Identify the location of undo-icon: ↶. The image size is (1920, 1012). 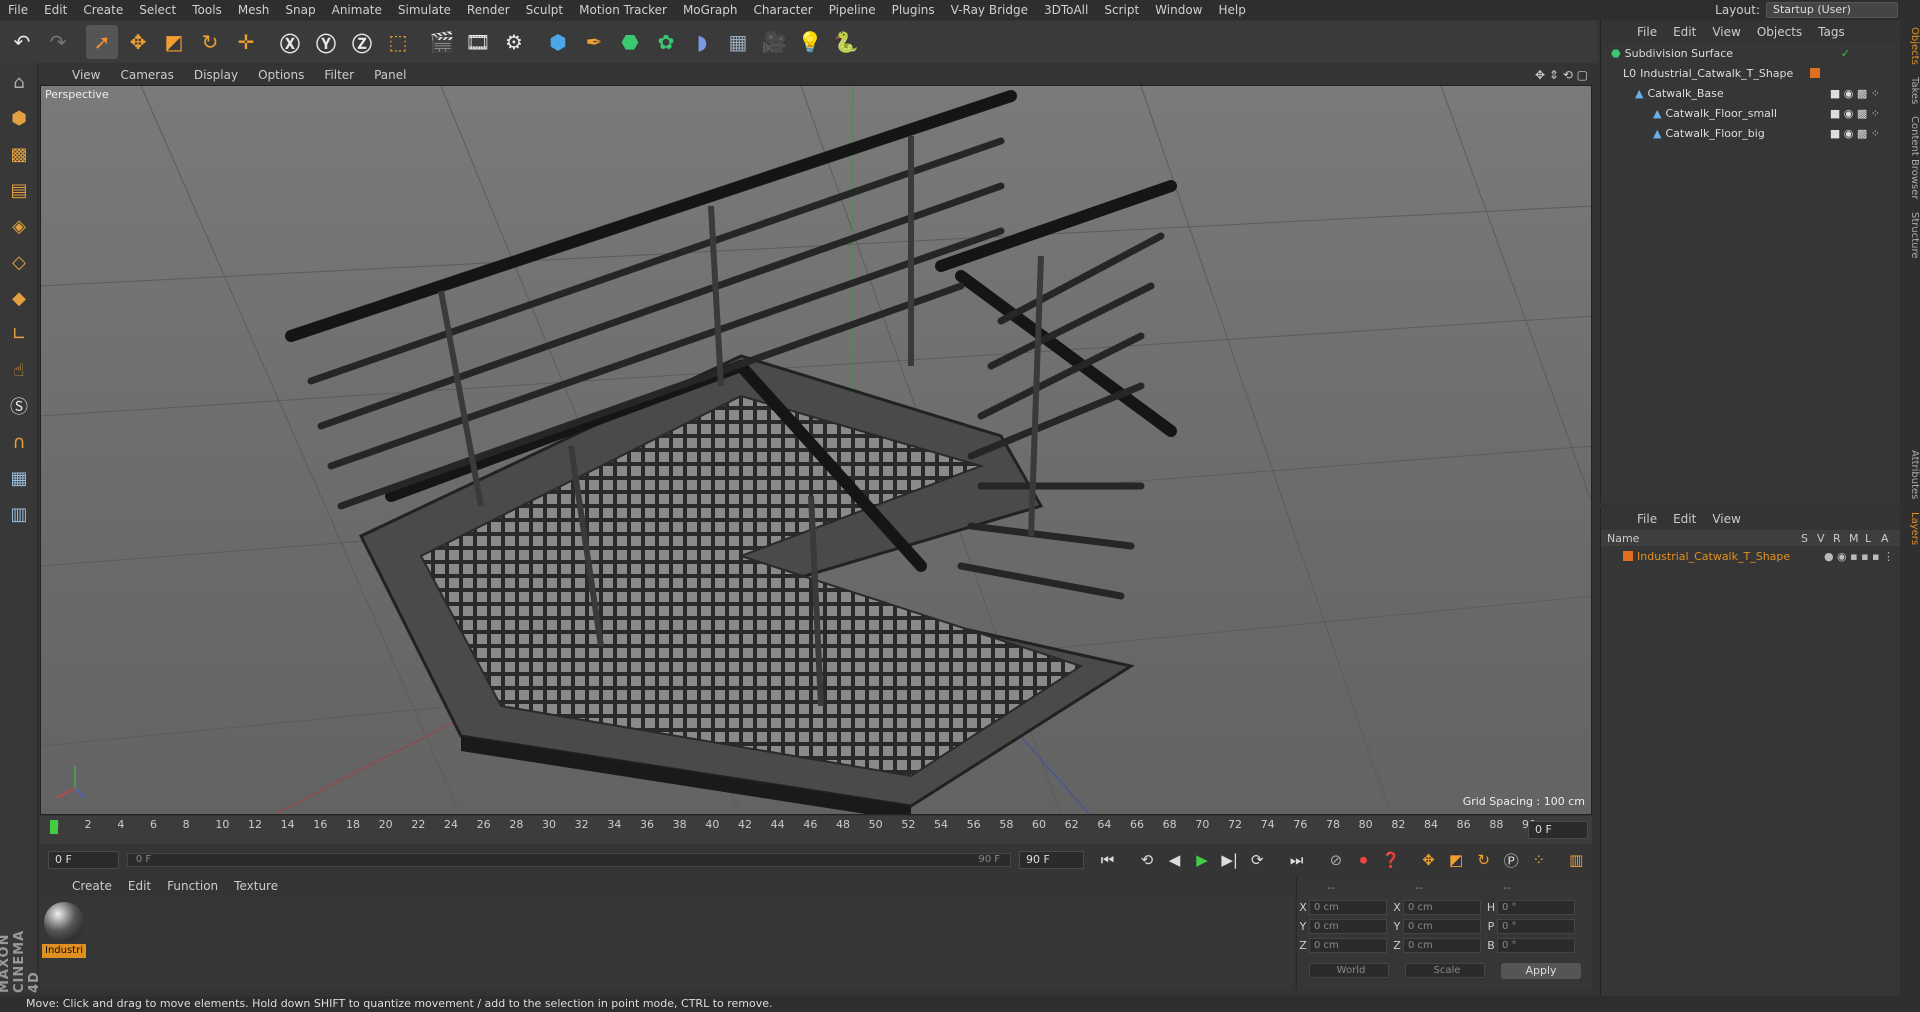
(22, 42).